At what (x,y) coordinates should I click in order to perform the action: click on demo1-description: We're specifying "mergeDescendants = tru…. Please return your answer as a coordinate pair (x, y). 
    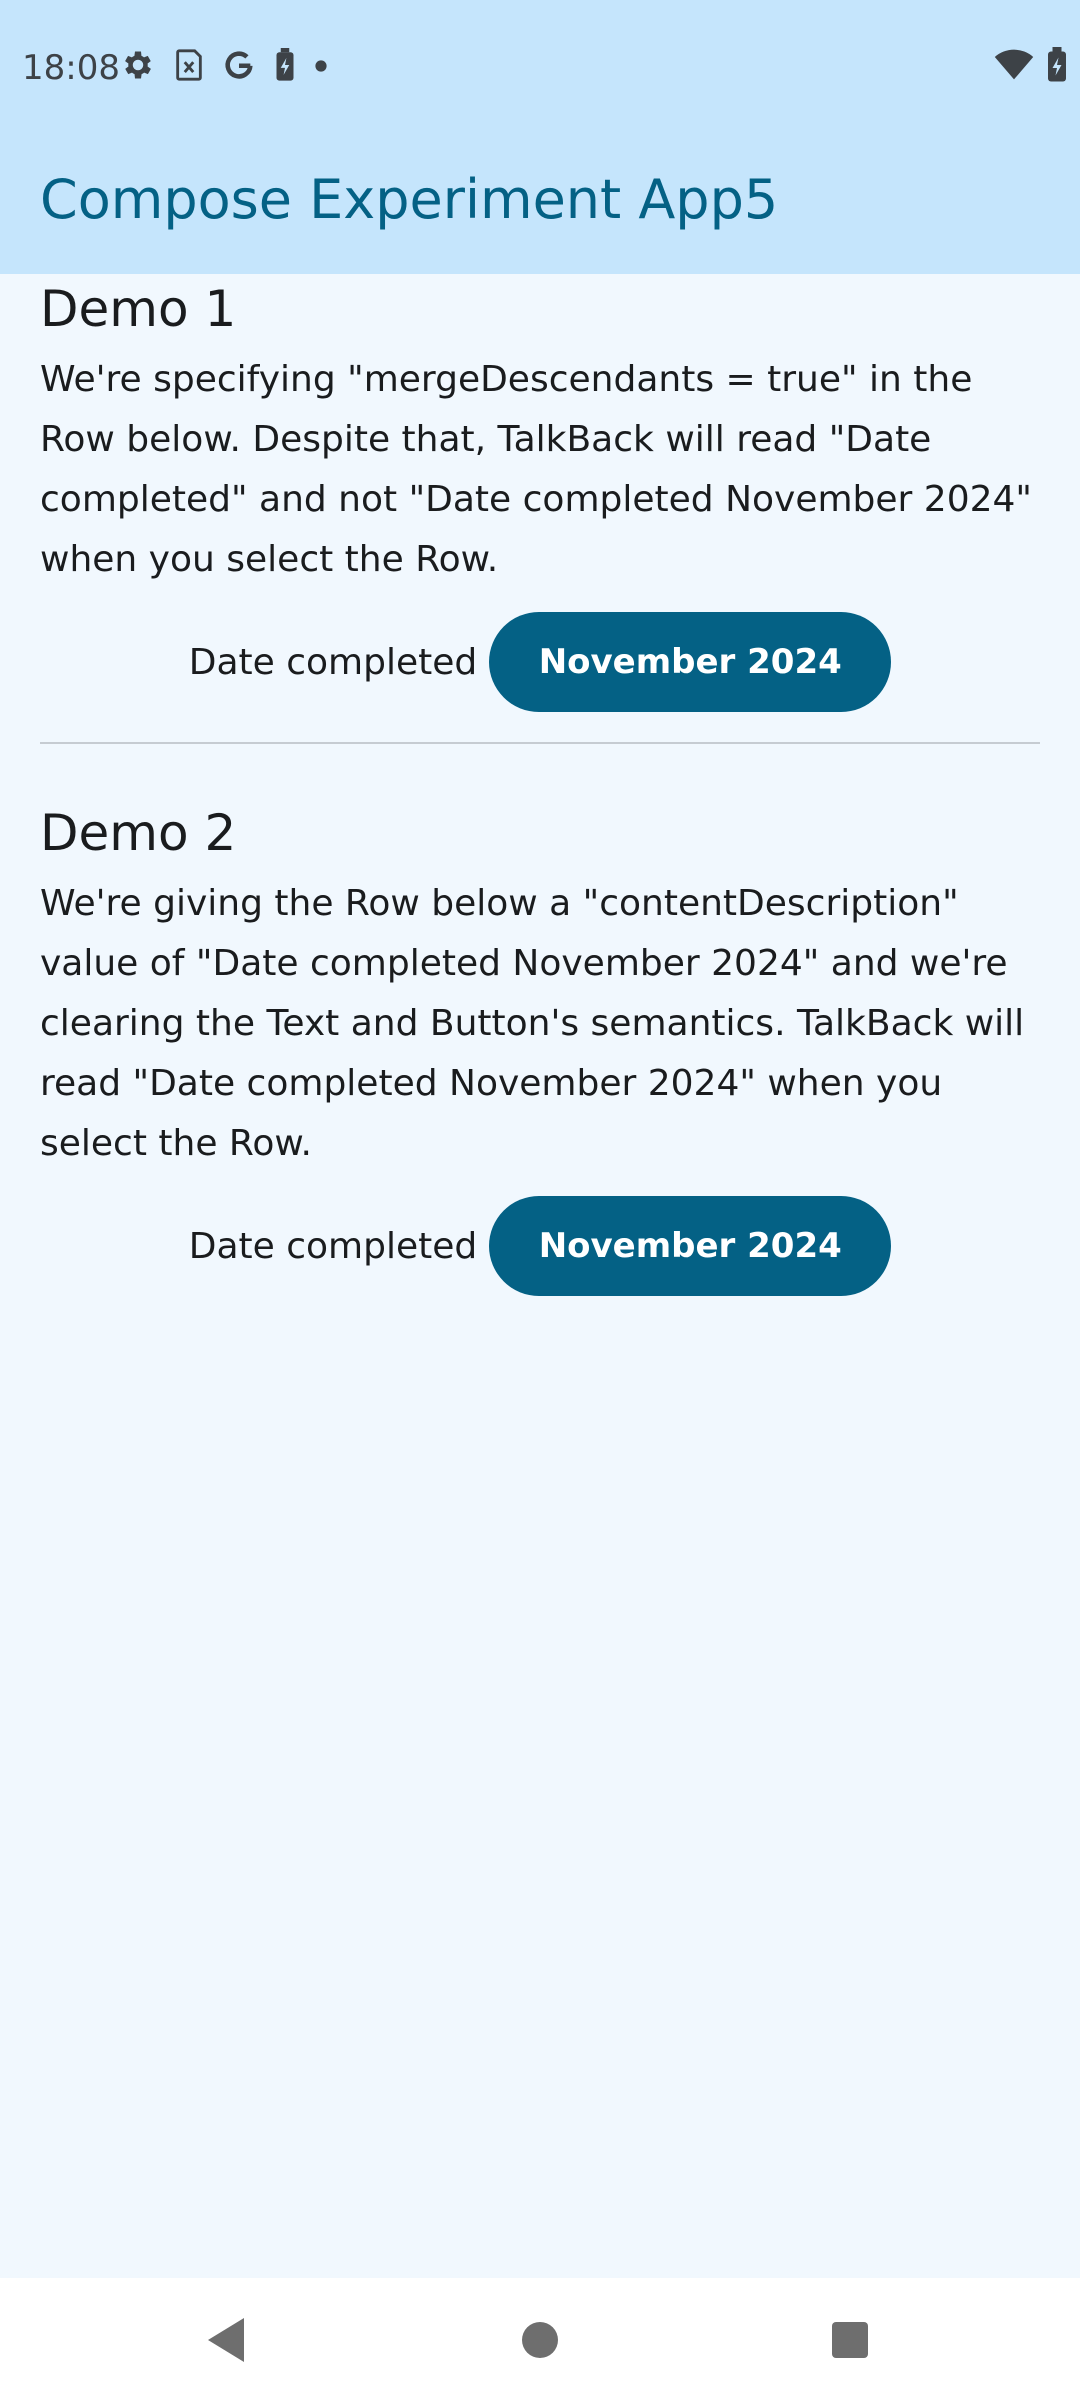
    Looking at the image, I should click on (536, 469).